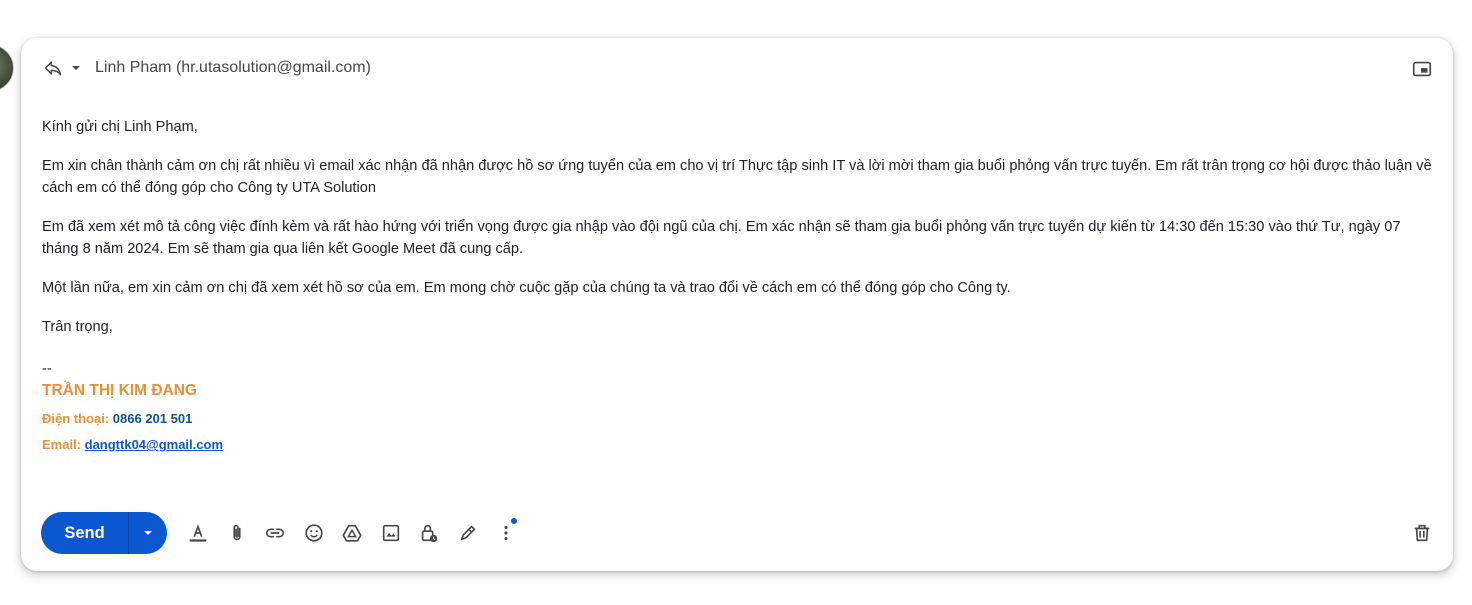 This screenshot has height=605, width=1472. Describe the element at coordinates (237, 533) in the screenshot. I see `attach-icon` at that location.